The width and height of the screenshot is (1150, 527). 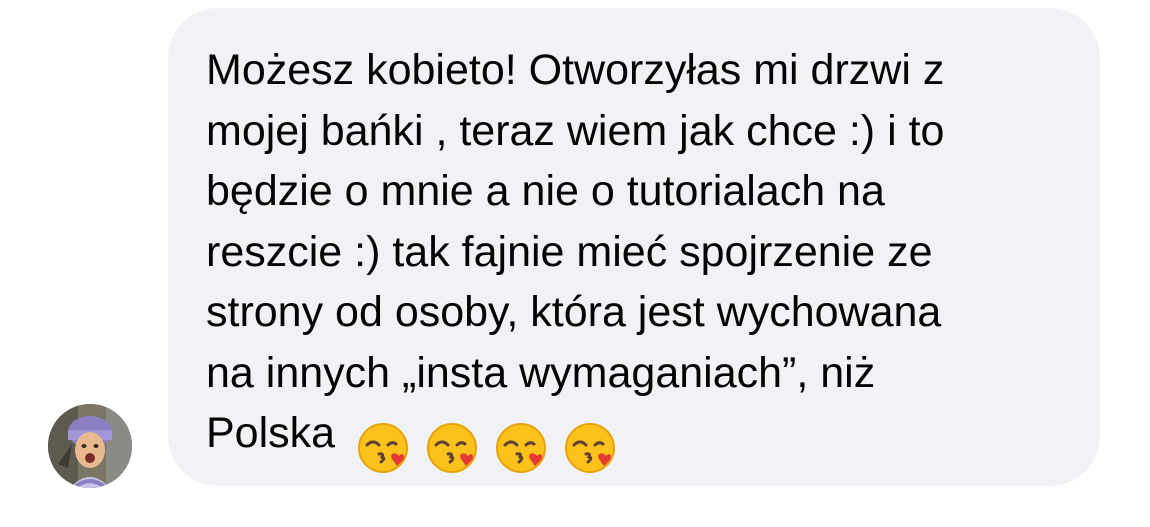 I want to click on avatar-photo-icon, so click(x=90, y=446).